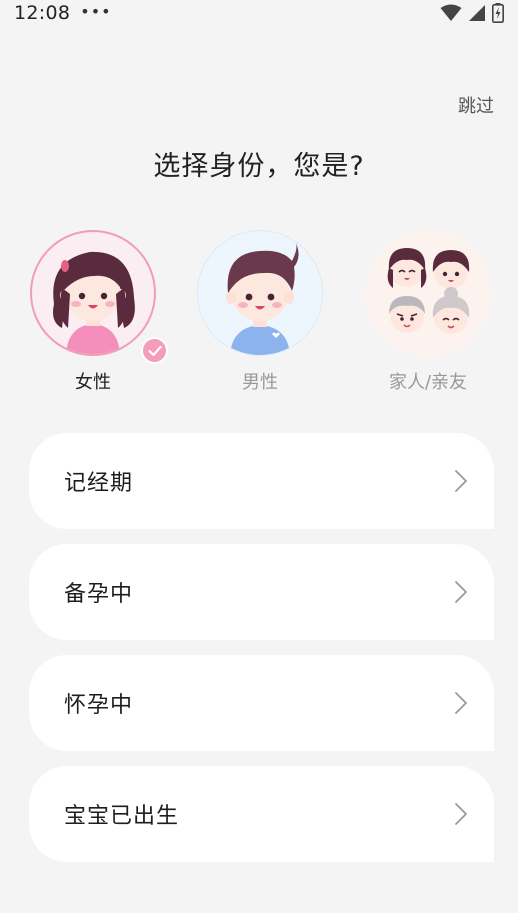  Describe the element at coordinates (260, 382) in the screenshot. I see `identity-male-label: 男性` at that location.